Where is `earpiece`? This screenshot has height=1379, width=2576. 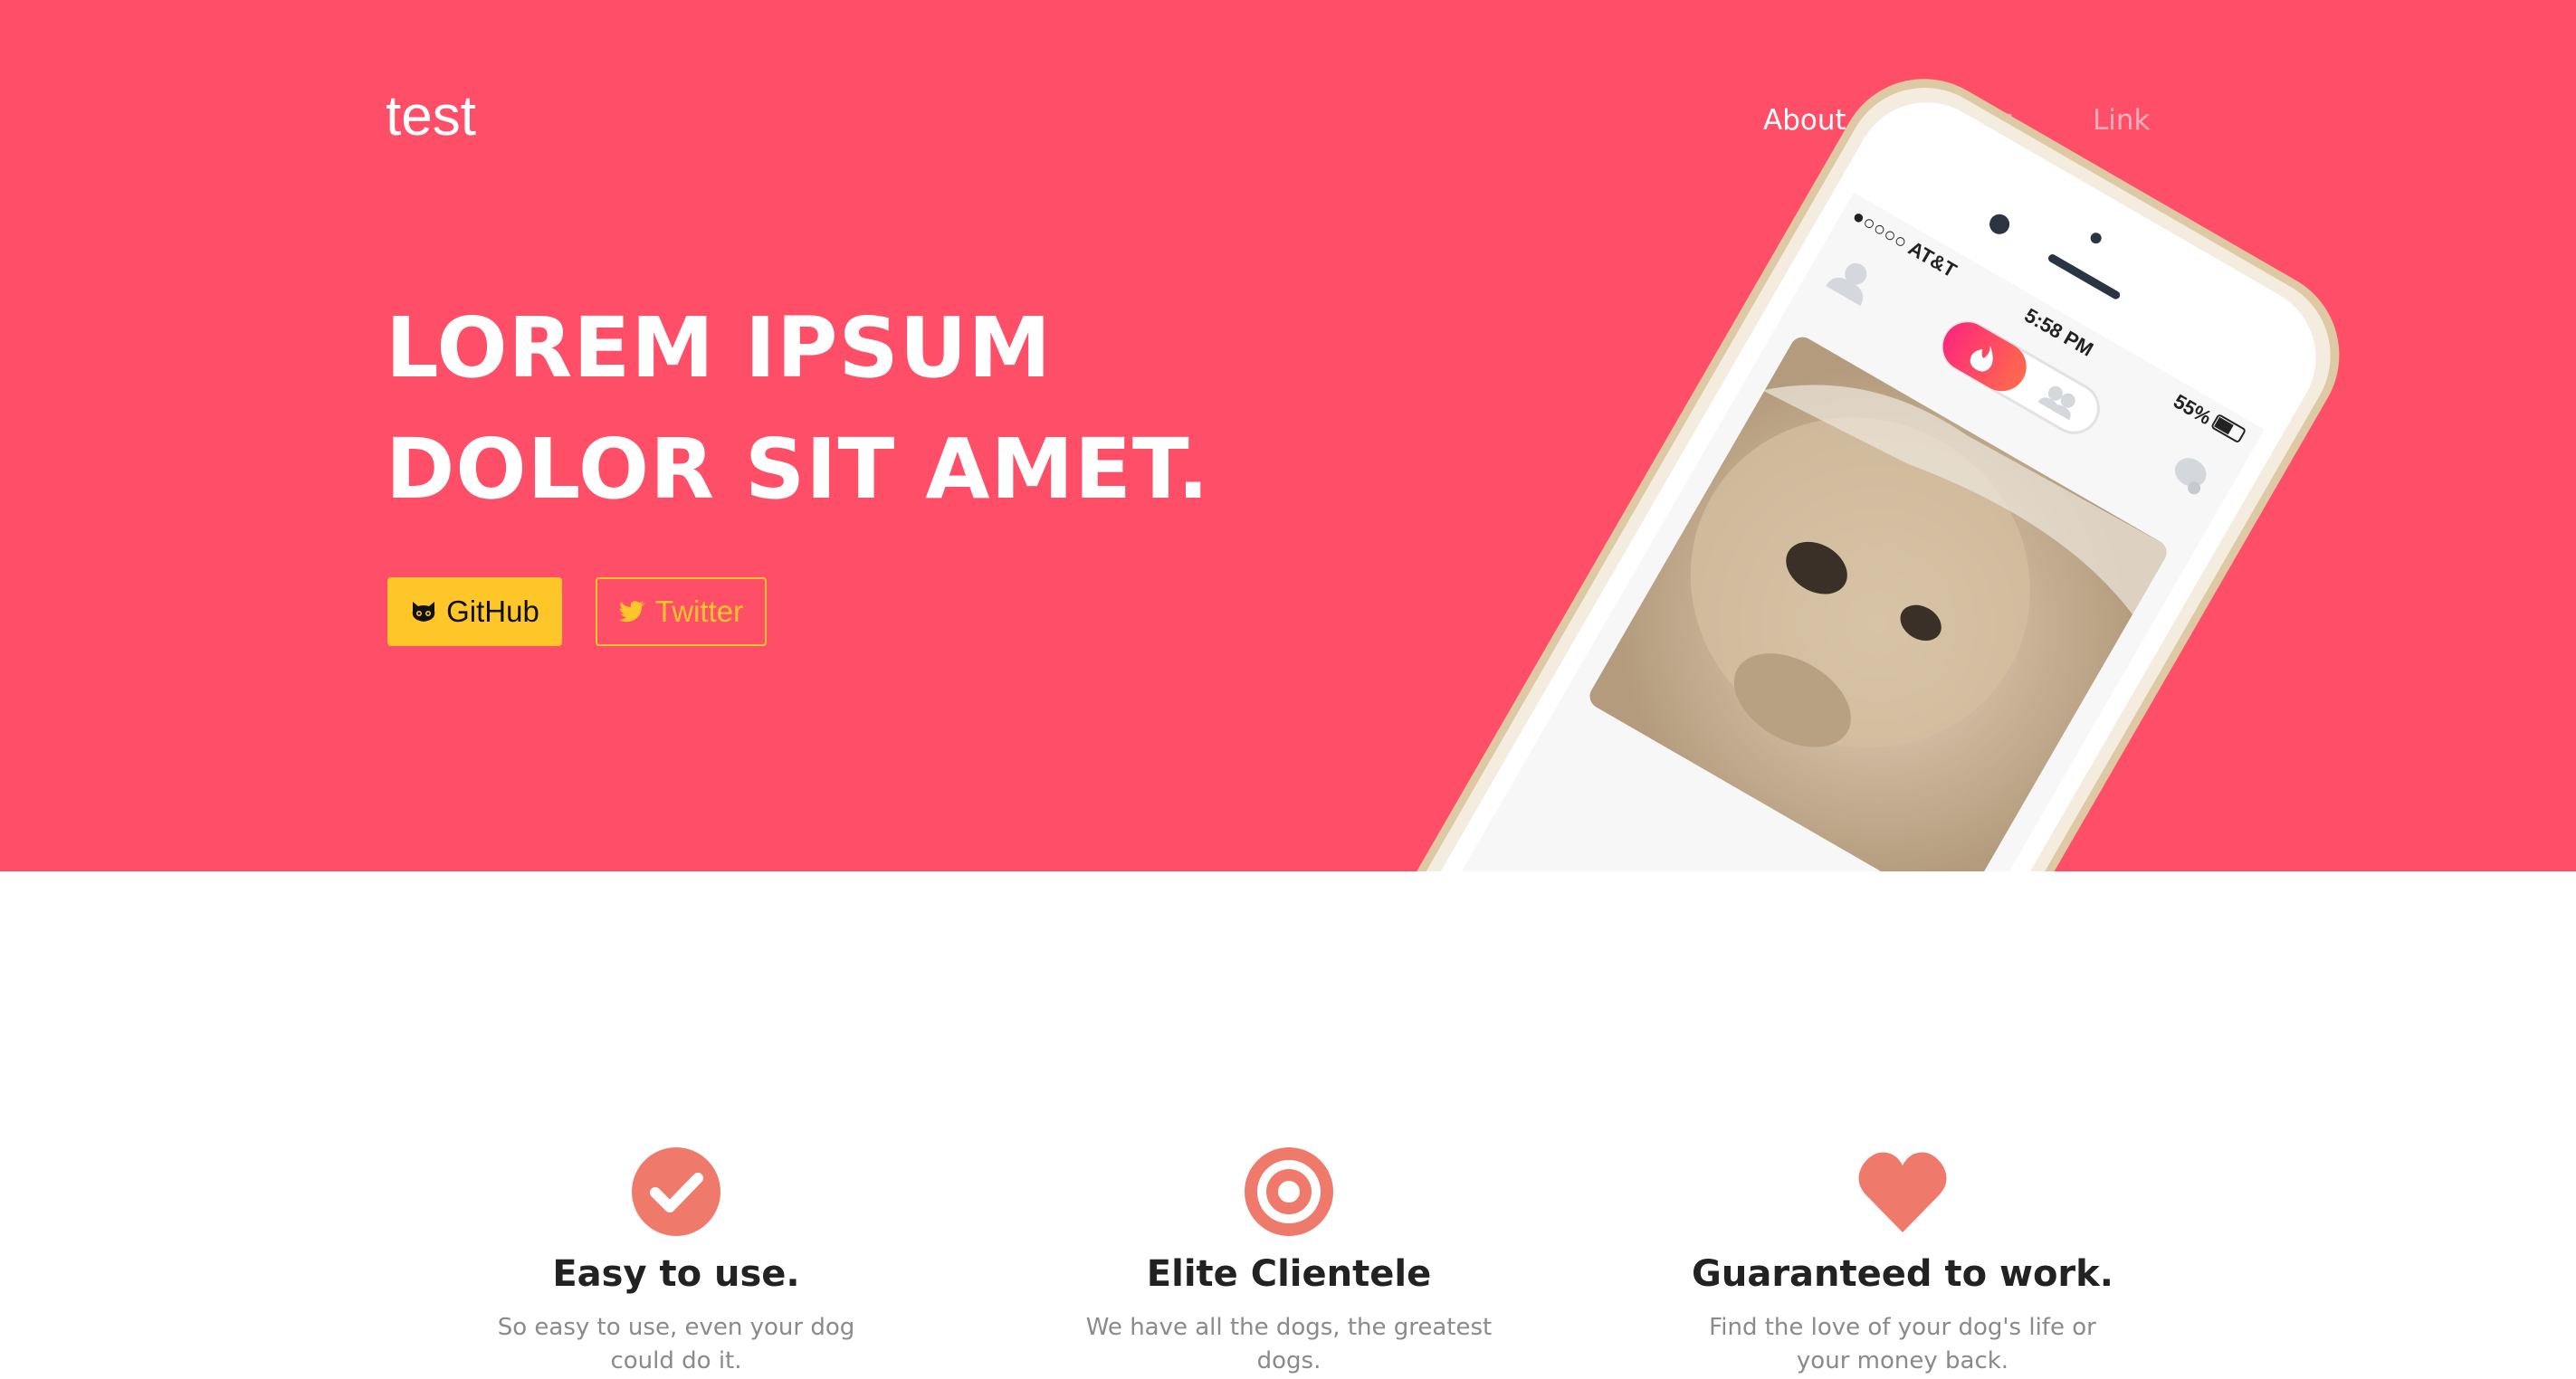 earpiece is located at coordinates (2084, 277).